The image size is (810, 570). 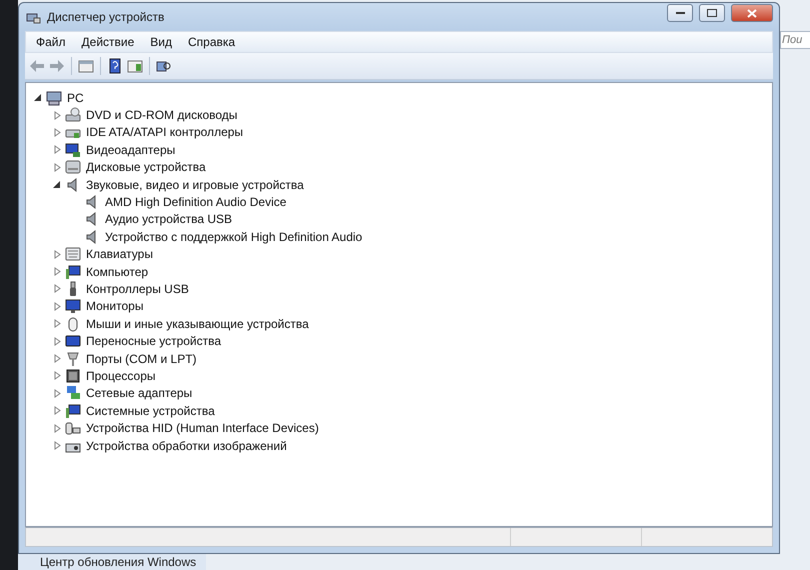 What do you see at coordinates (75, 97) in the screenshot?
I see `tree-item: PC` at bounding box center [75, 97].